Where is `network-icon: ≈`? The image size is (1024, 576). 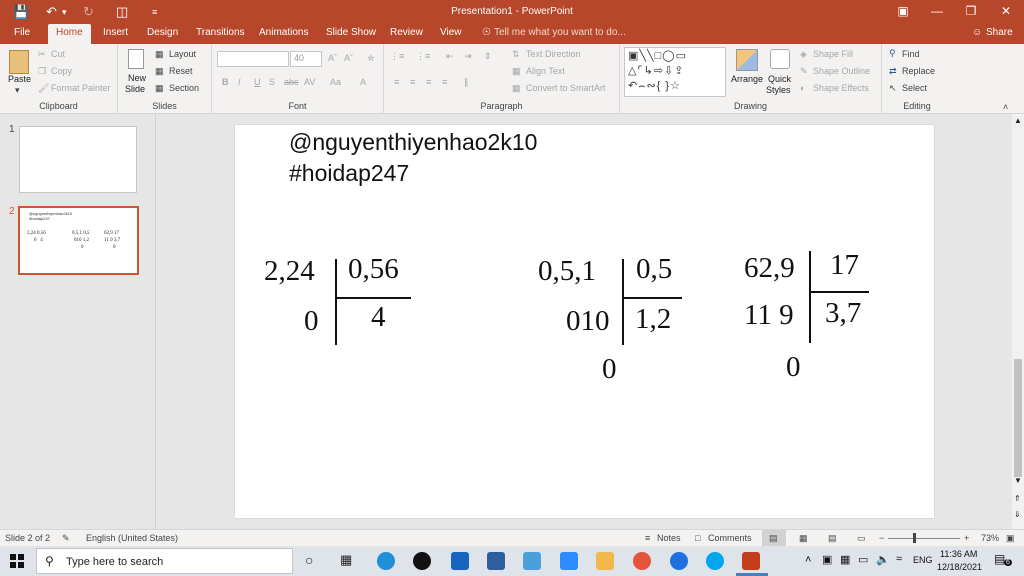
network-icon: ≈ is located at coordinates (899, 559).